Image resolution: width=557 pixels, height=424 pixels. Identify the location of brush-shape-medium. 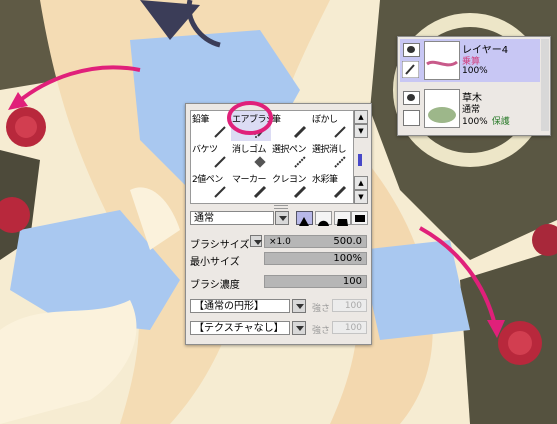
(323, 218).